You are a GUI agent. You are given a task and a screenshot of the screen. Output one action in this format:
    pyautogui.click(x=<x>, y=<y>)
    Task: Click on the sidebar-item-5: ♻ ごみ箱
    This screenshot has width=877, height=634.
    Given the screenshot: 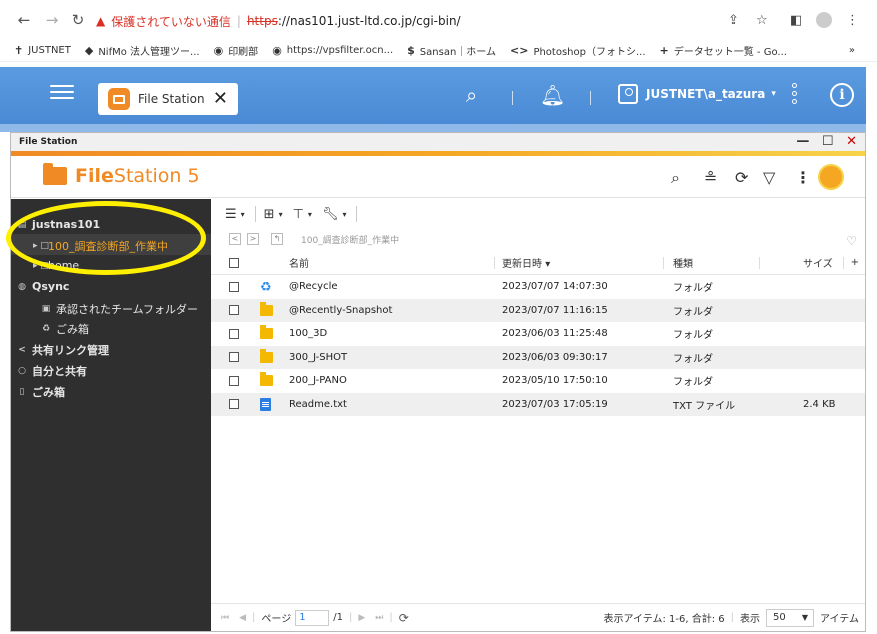 What is the action you would take?
    pyautogui.click(x=65, y=329)
    